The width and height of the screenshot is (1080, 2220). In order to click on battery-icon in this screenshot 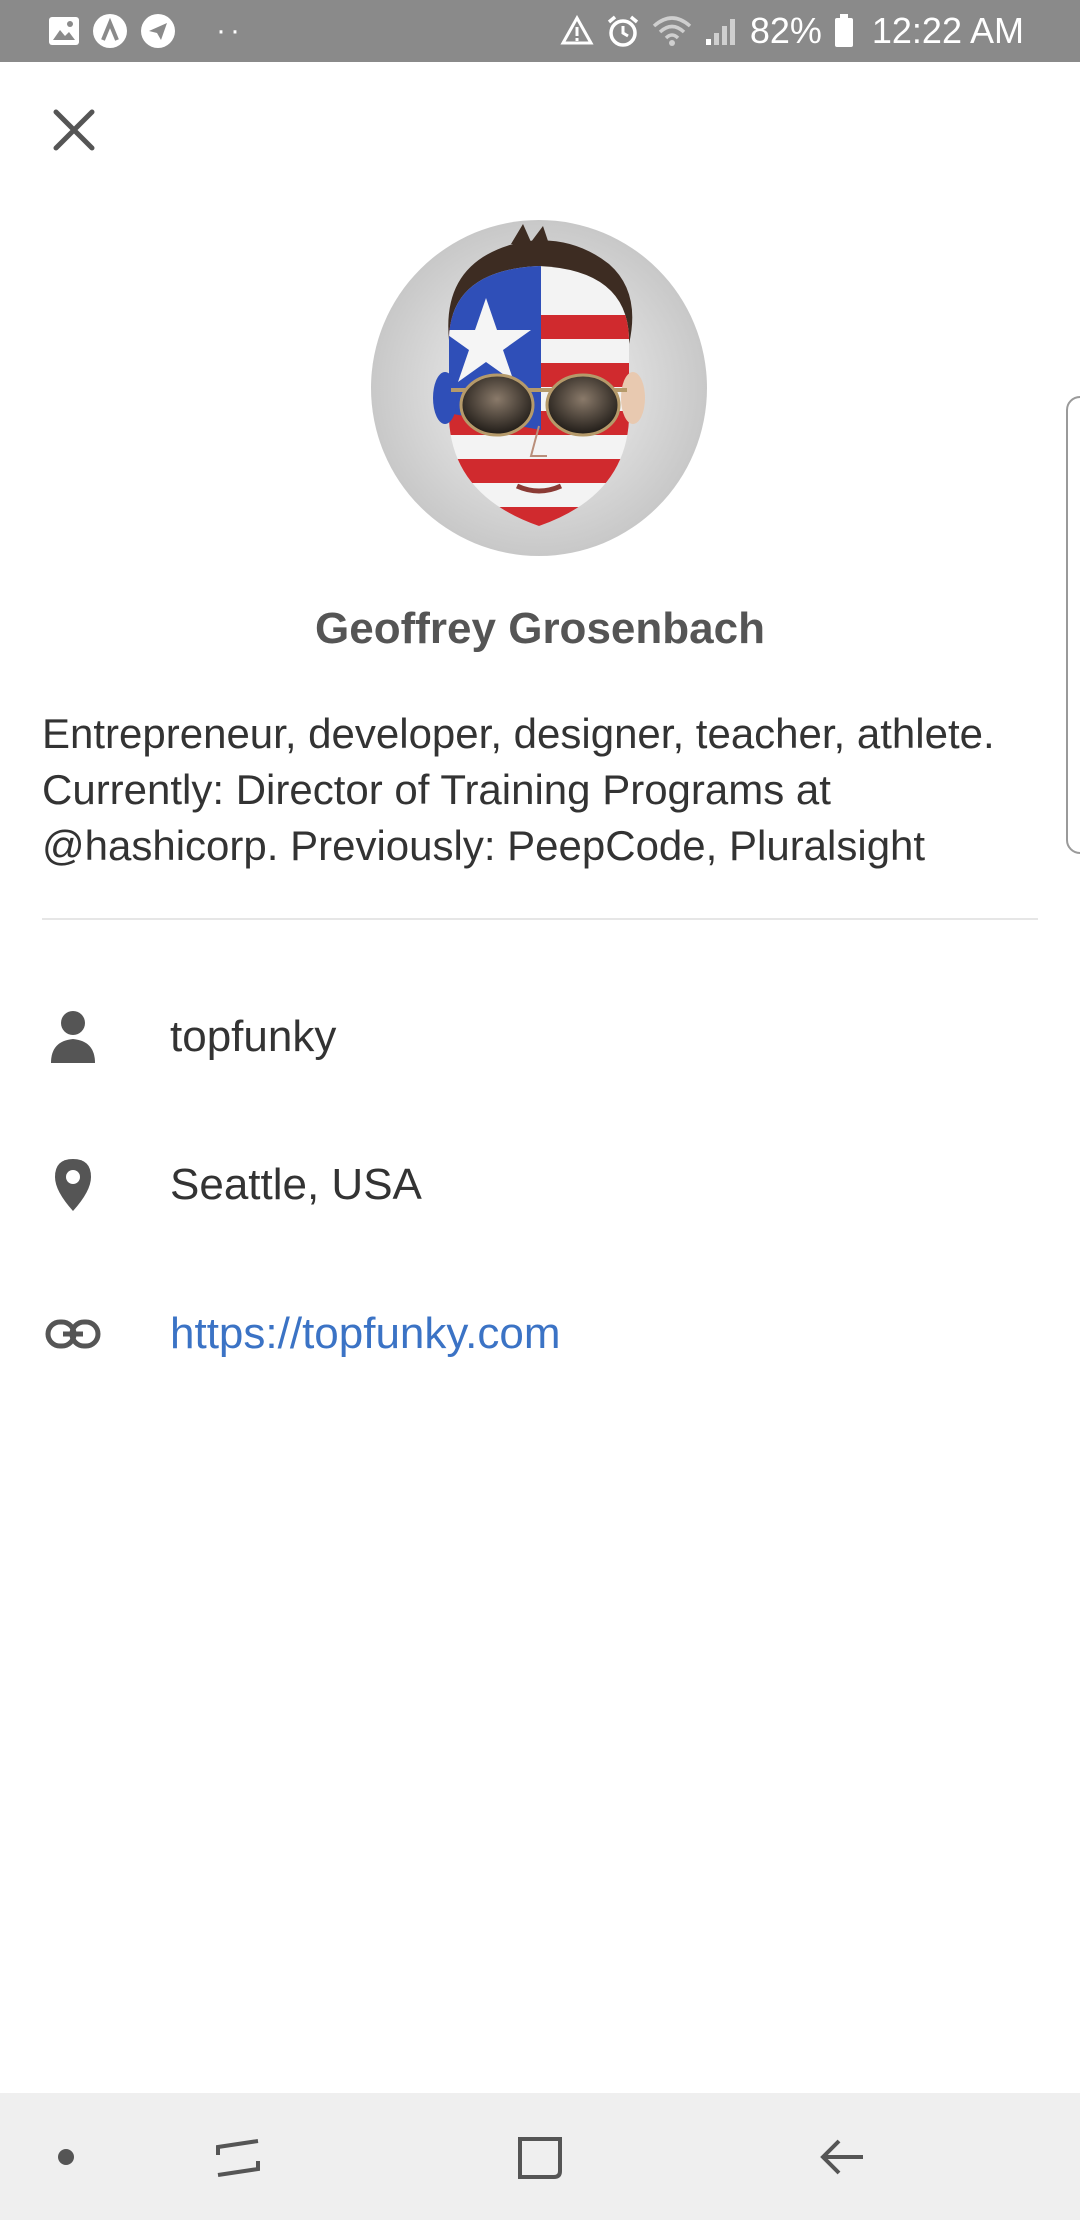, I will do `click(844, 31)`.